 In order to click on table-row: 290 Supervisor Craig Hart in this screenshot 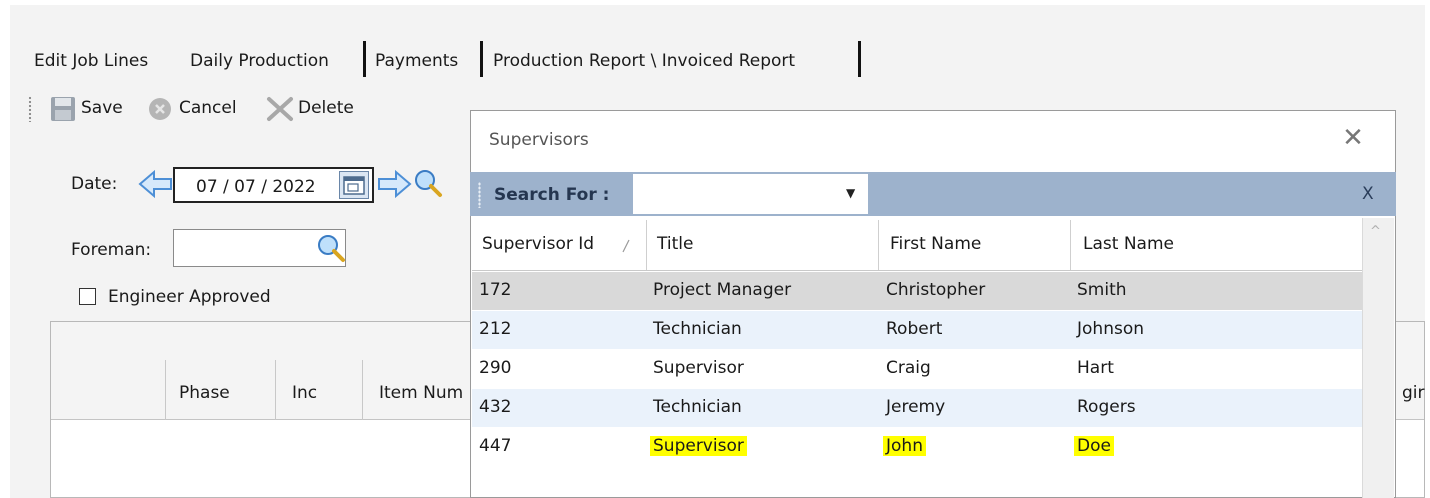, I will do `click(917, 369)`.